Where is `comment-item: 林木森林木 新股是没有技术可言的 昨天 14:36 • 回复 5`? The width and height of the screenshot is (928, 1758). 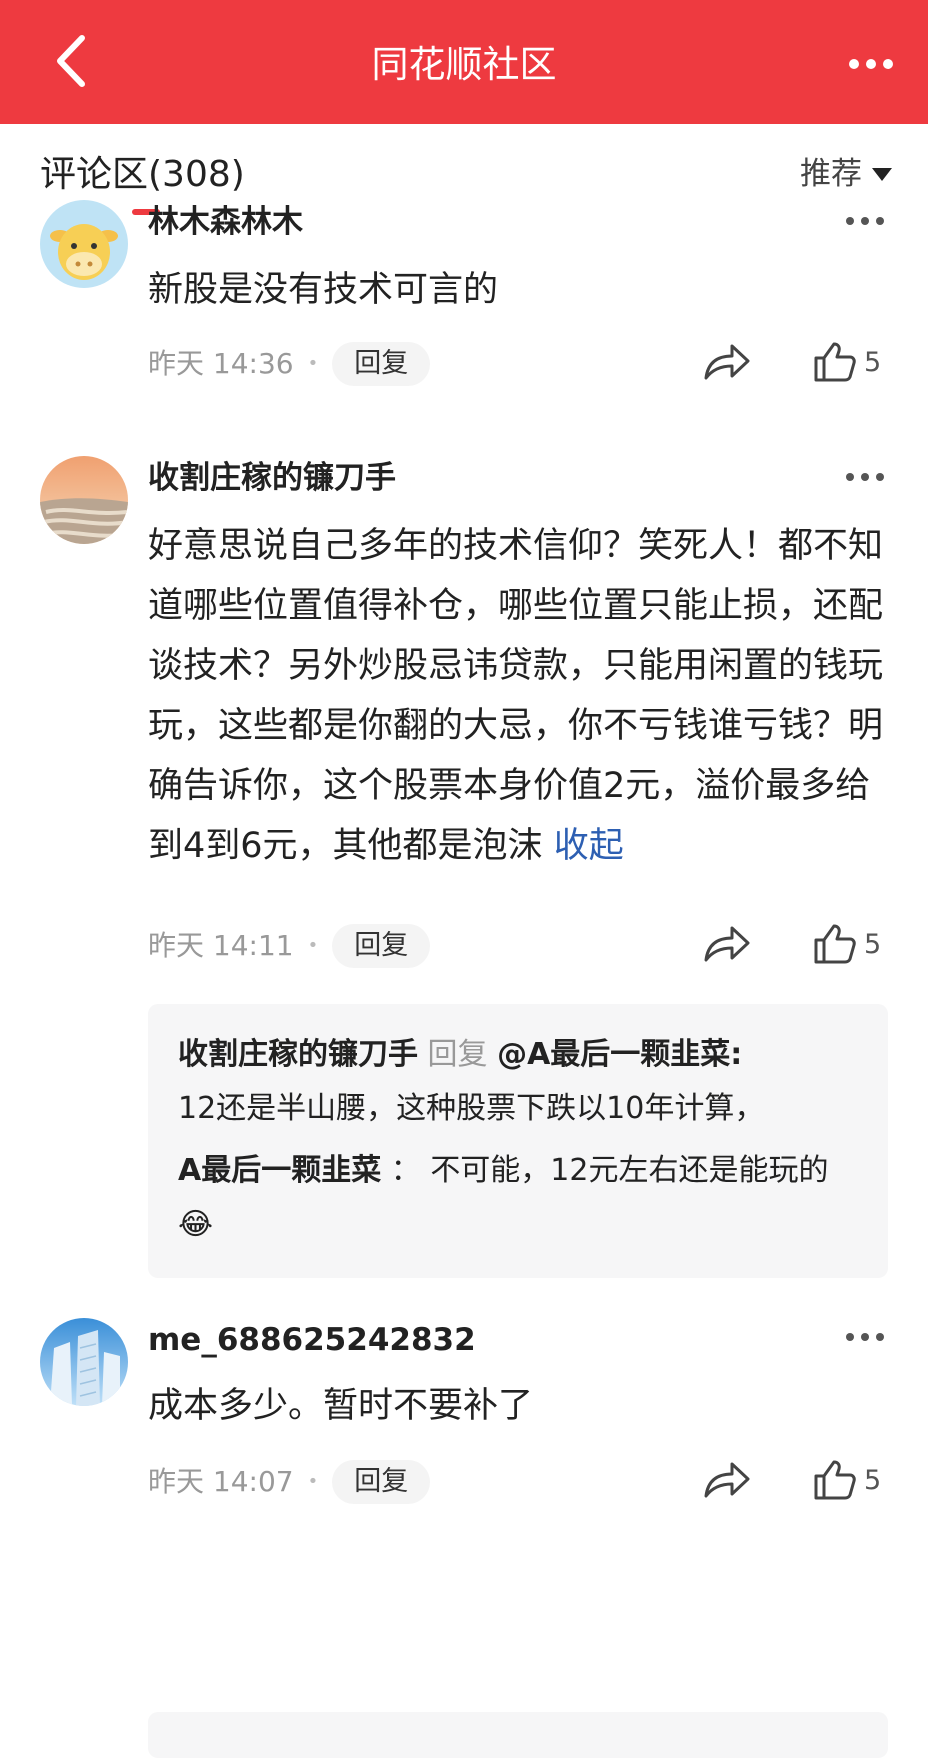
comment-item: 林木森林木 新股是没有技术可言的 昨天 14:36 • 回复 5 is located at coordinates (464, 305).